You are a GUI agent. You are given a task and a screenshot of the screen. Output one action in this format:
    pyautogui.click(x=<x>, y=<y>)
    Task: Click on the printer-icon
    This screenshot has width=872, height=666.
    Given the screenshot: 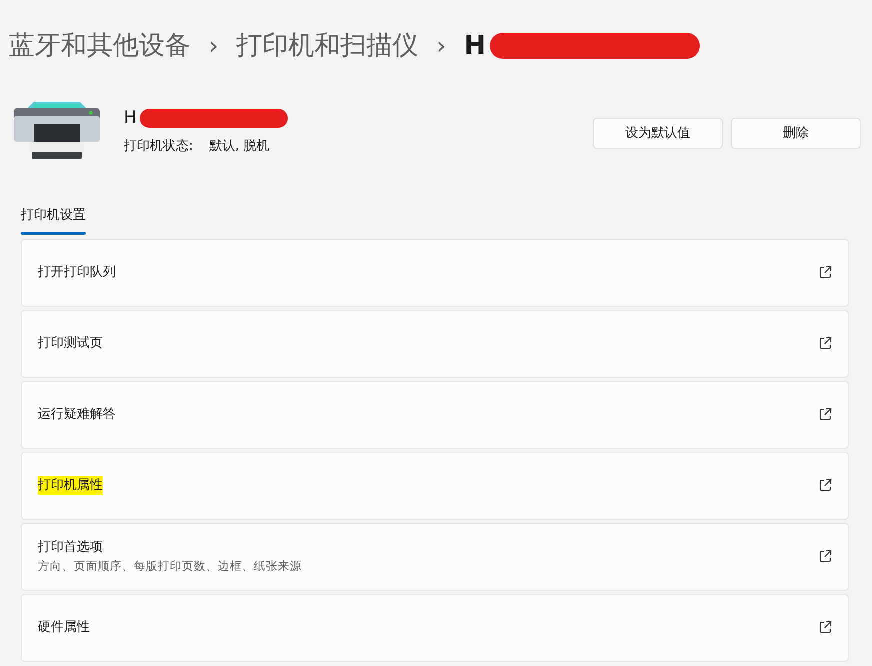 What is the action you would take?
    pyautogui.click(x=57, y=131)
    